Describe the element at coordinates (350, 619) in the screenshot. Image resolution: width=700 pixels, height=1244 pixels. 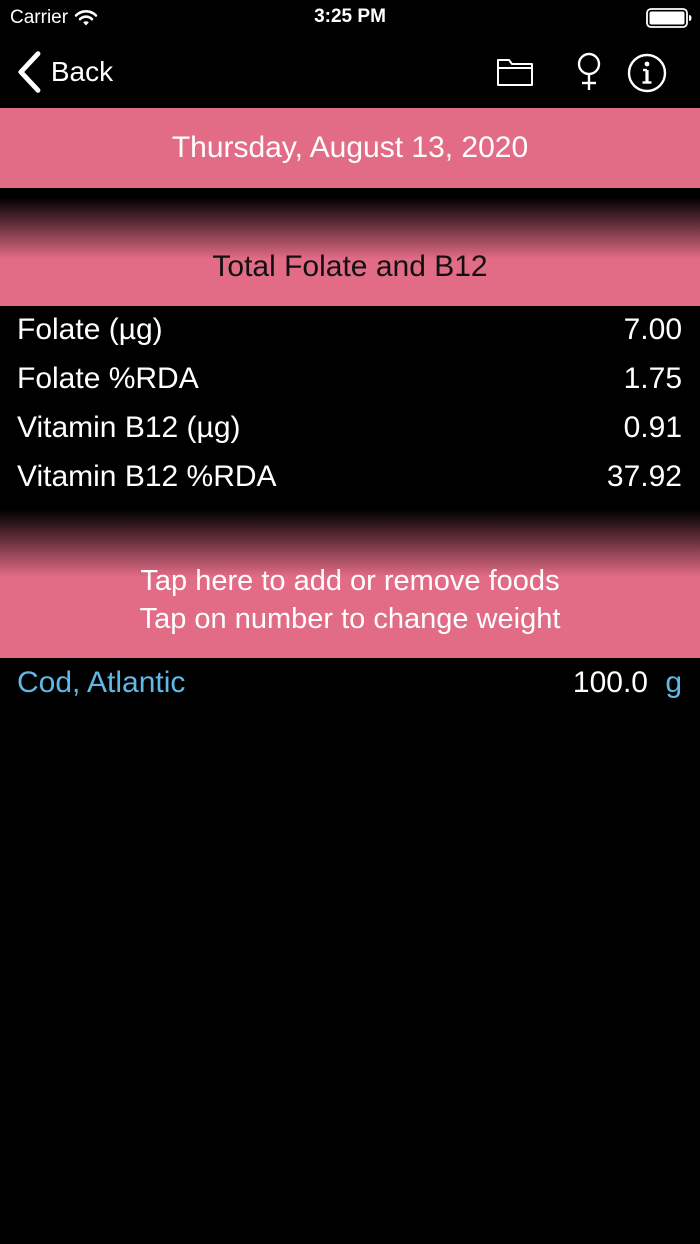
I see `instruction-line-change-weight: Tap on number to change weight` at that location.